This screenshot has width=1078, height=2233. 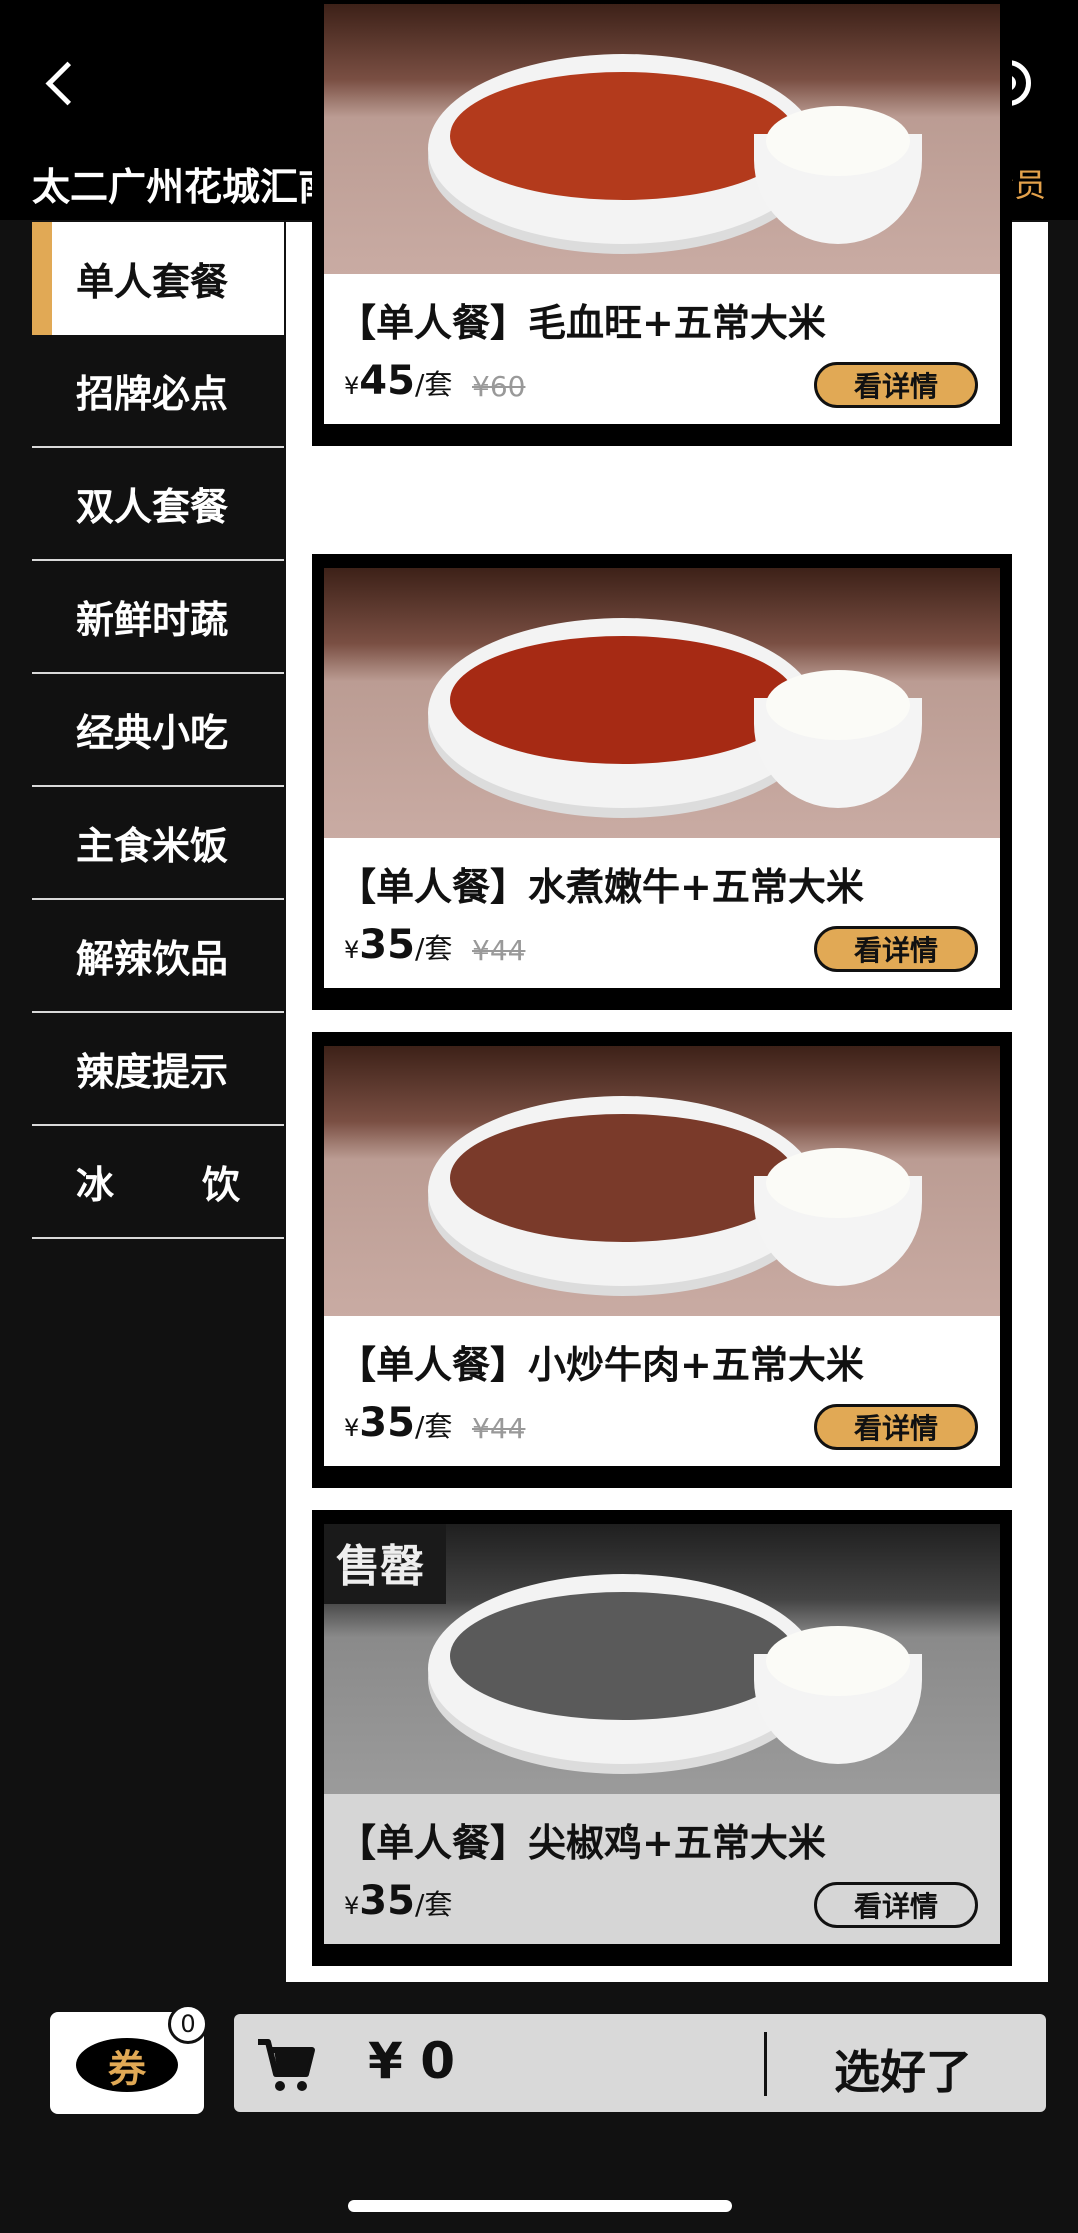 I want to click on menu-card-sold-out: 售罄 【单人餐】尖椒鸡+五常大米 ¥35/套 看详情, so click(x=662, y=1738).